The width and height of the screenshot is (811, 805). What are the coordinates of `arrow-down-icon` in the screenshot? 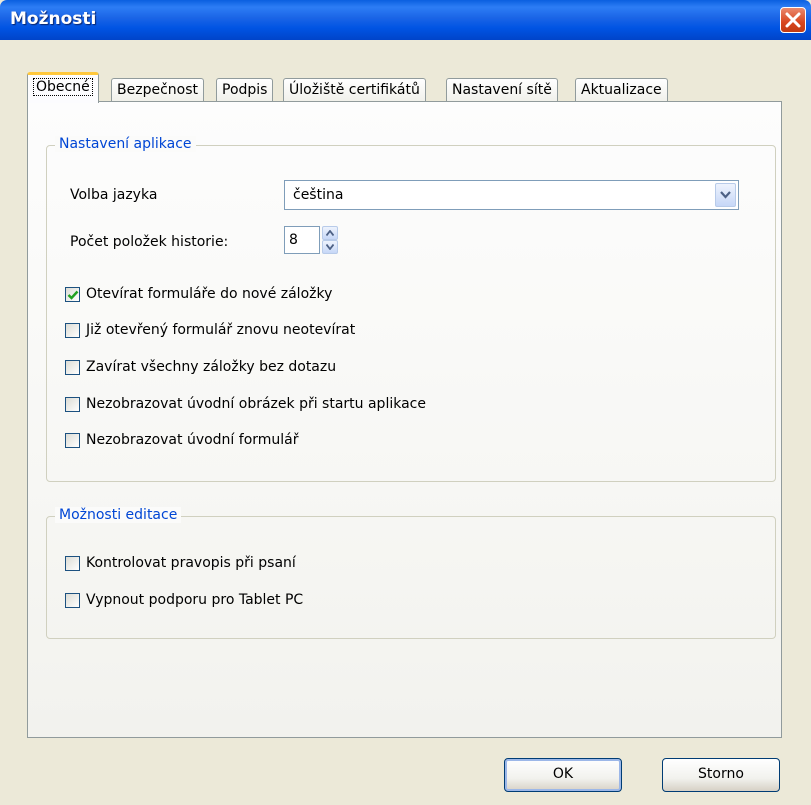 It's located at (330, 247).